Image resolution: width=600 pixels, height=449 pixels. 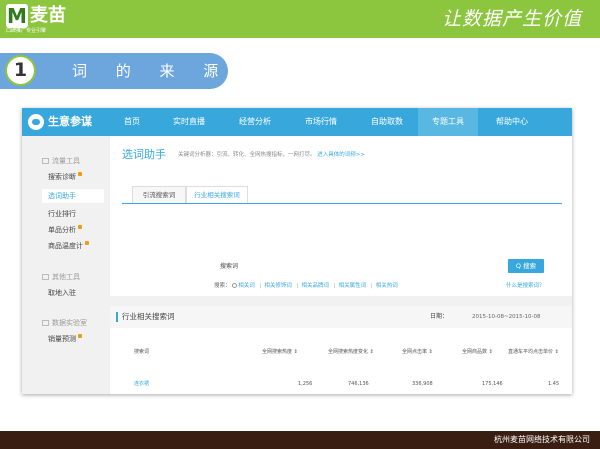 What do you see at coordinates (387, 286) in the screenshot?
I see `option-hot: 相关热词` at bounding box center [387, 286].